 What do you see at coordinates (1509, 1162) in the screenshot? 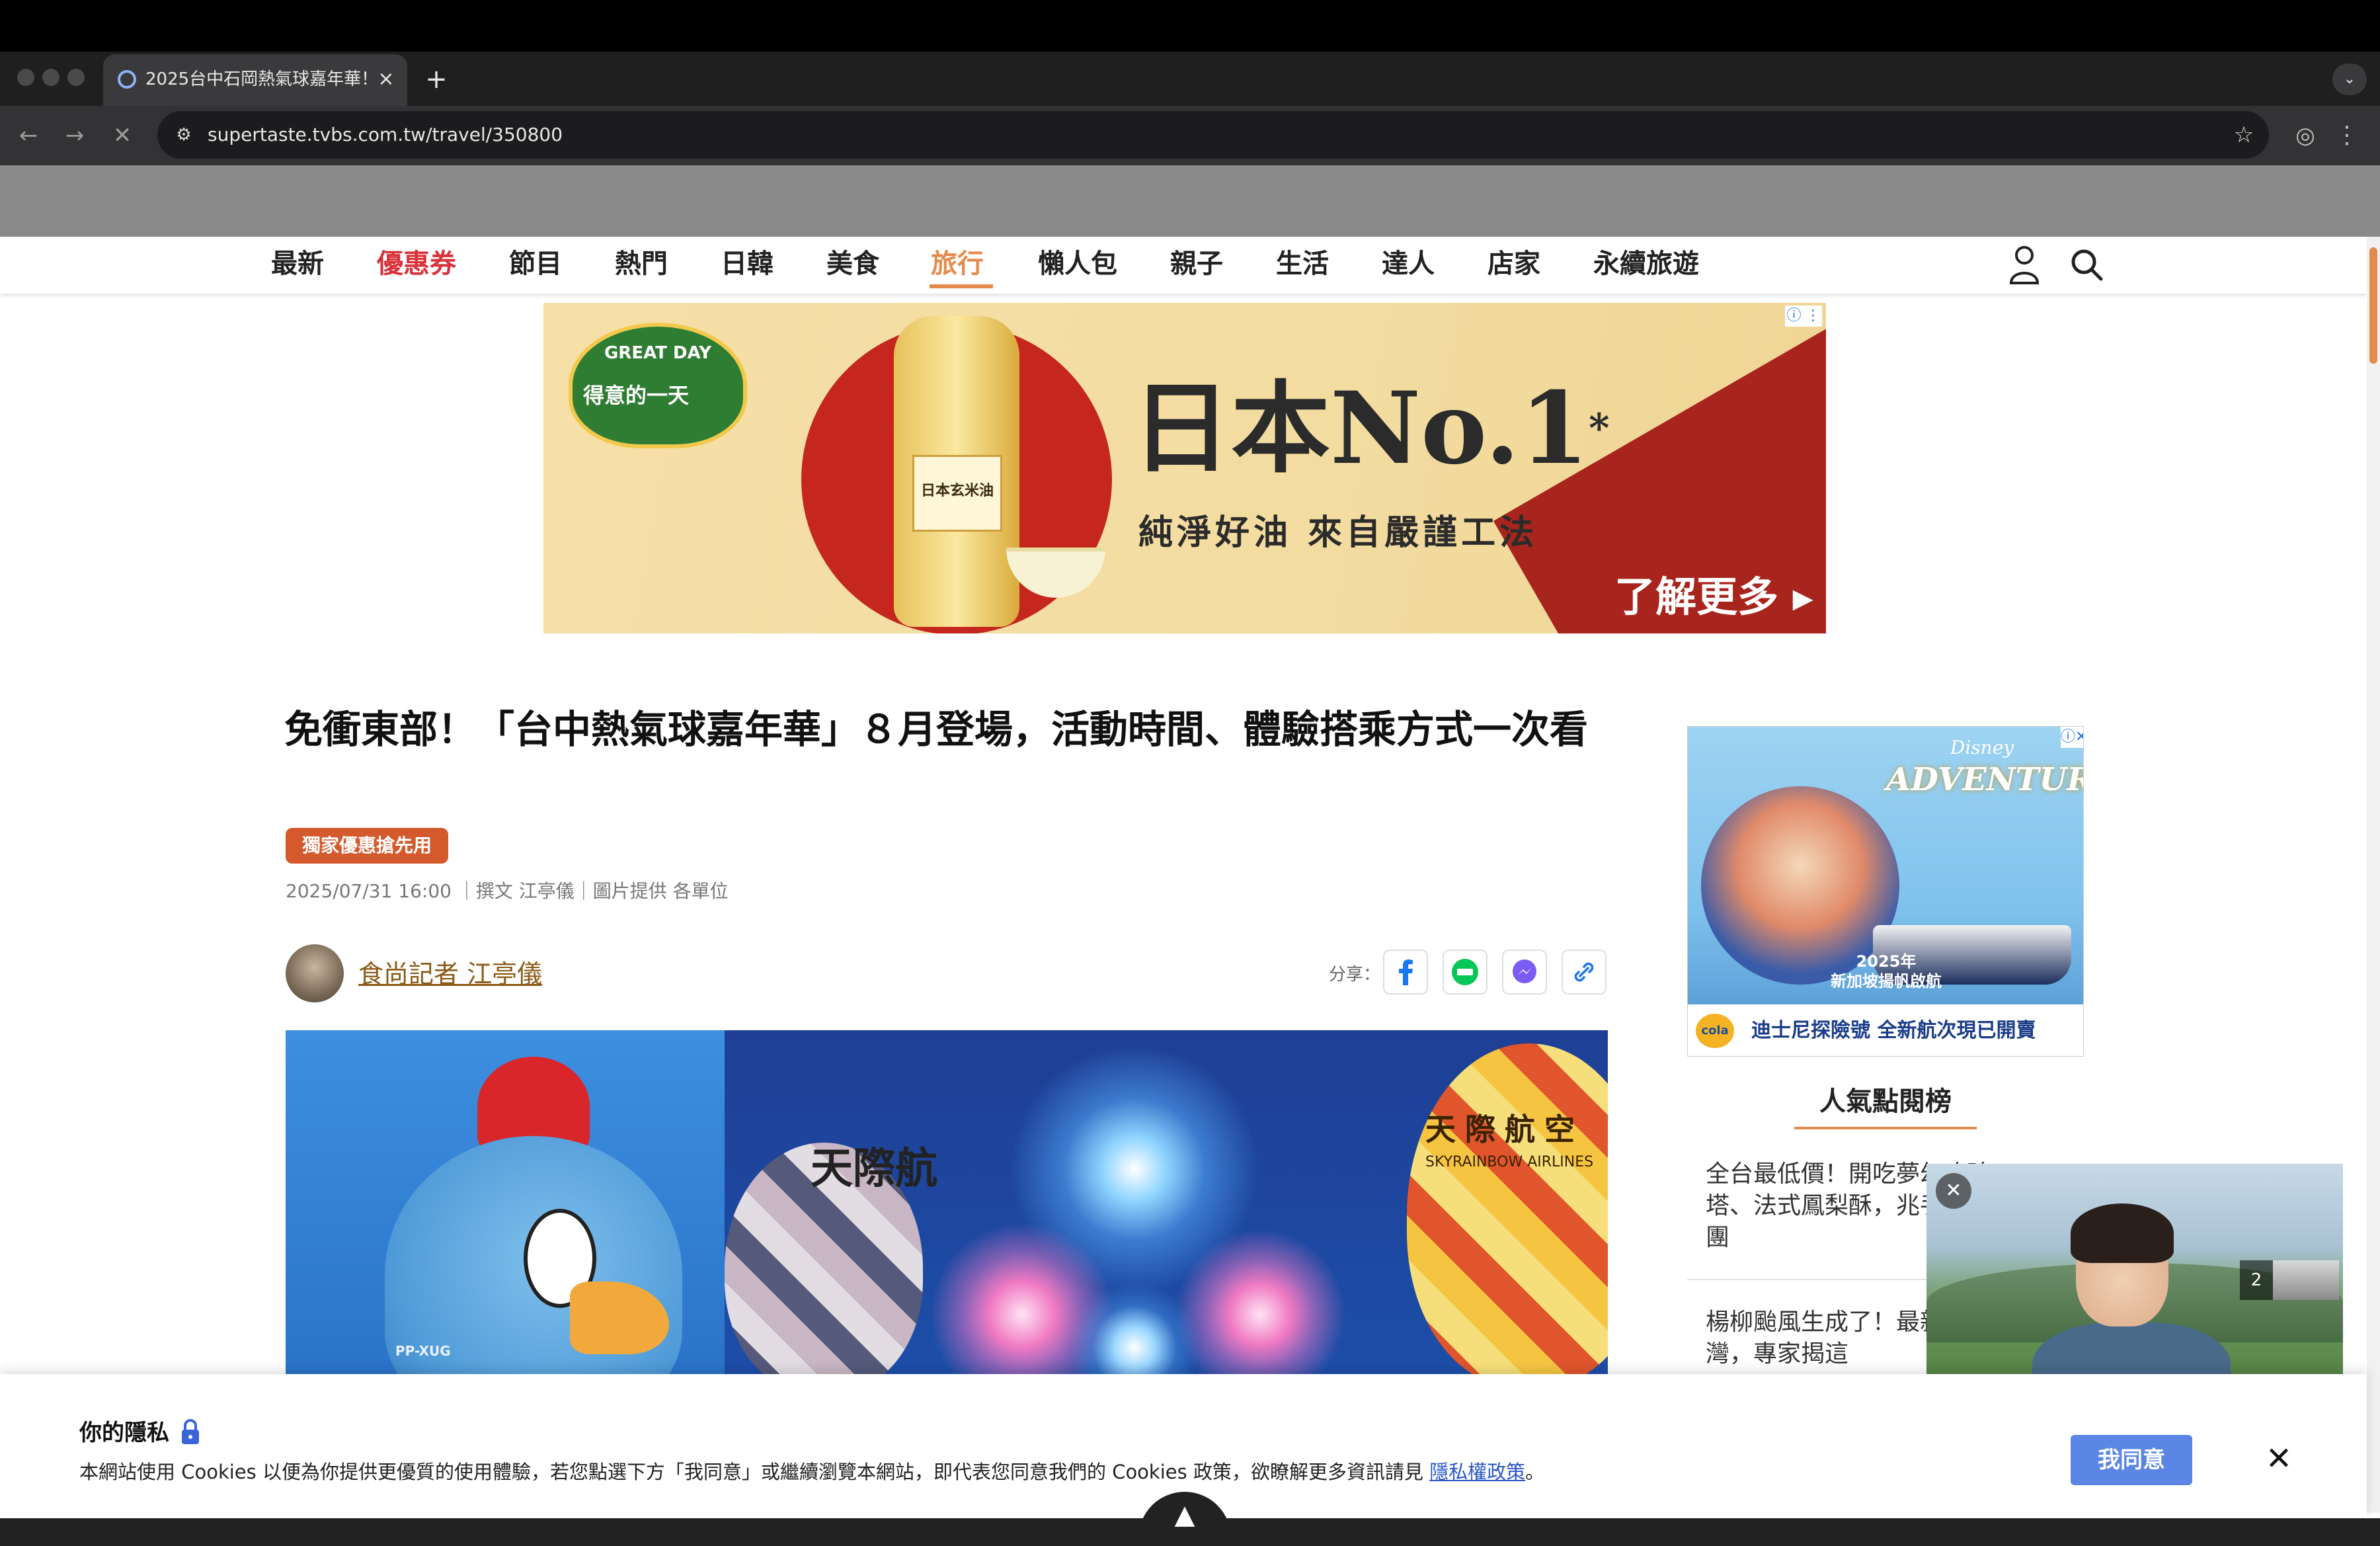
I see `balloon-right-subtext: SKYRAINBOW AIRLINES` at bounding box center [1509, 1162].